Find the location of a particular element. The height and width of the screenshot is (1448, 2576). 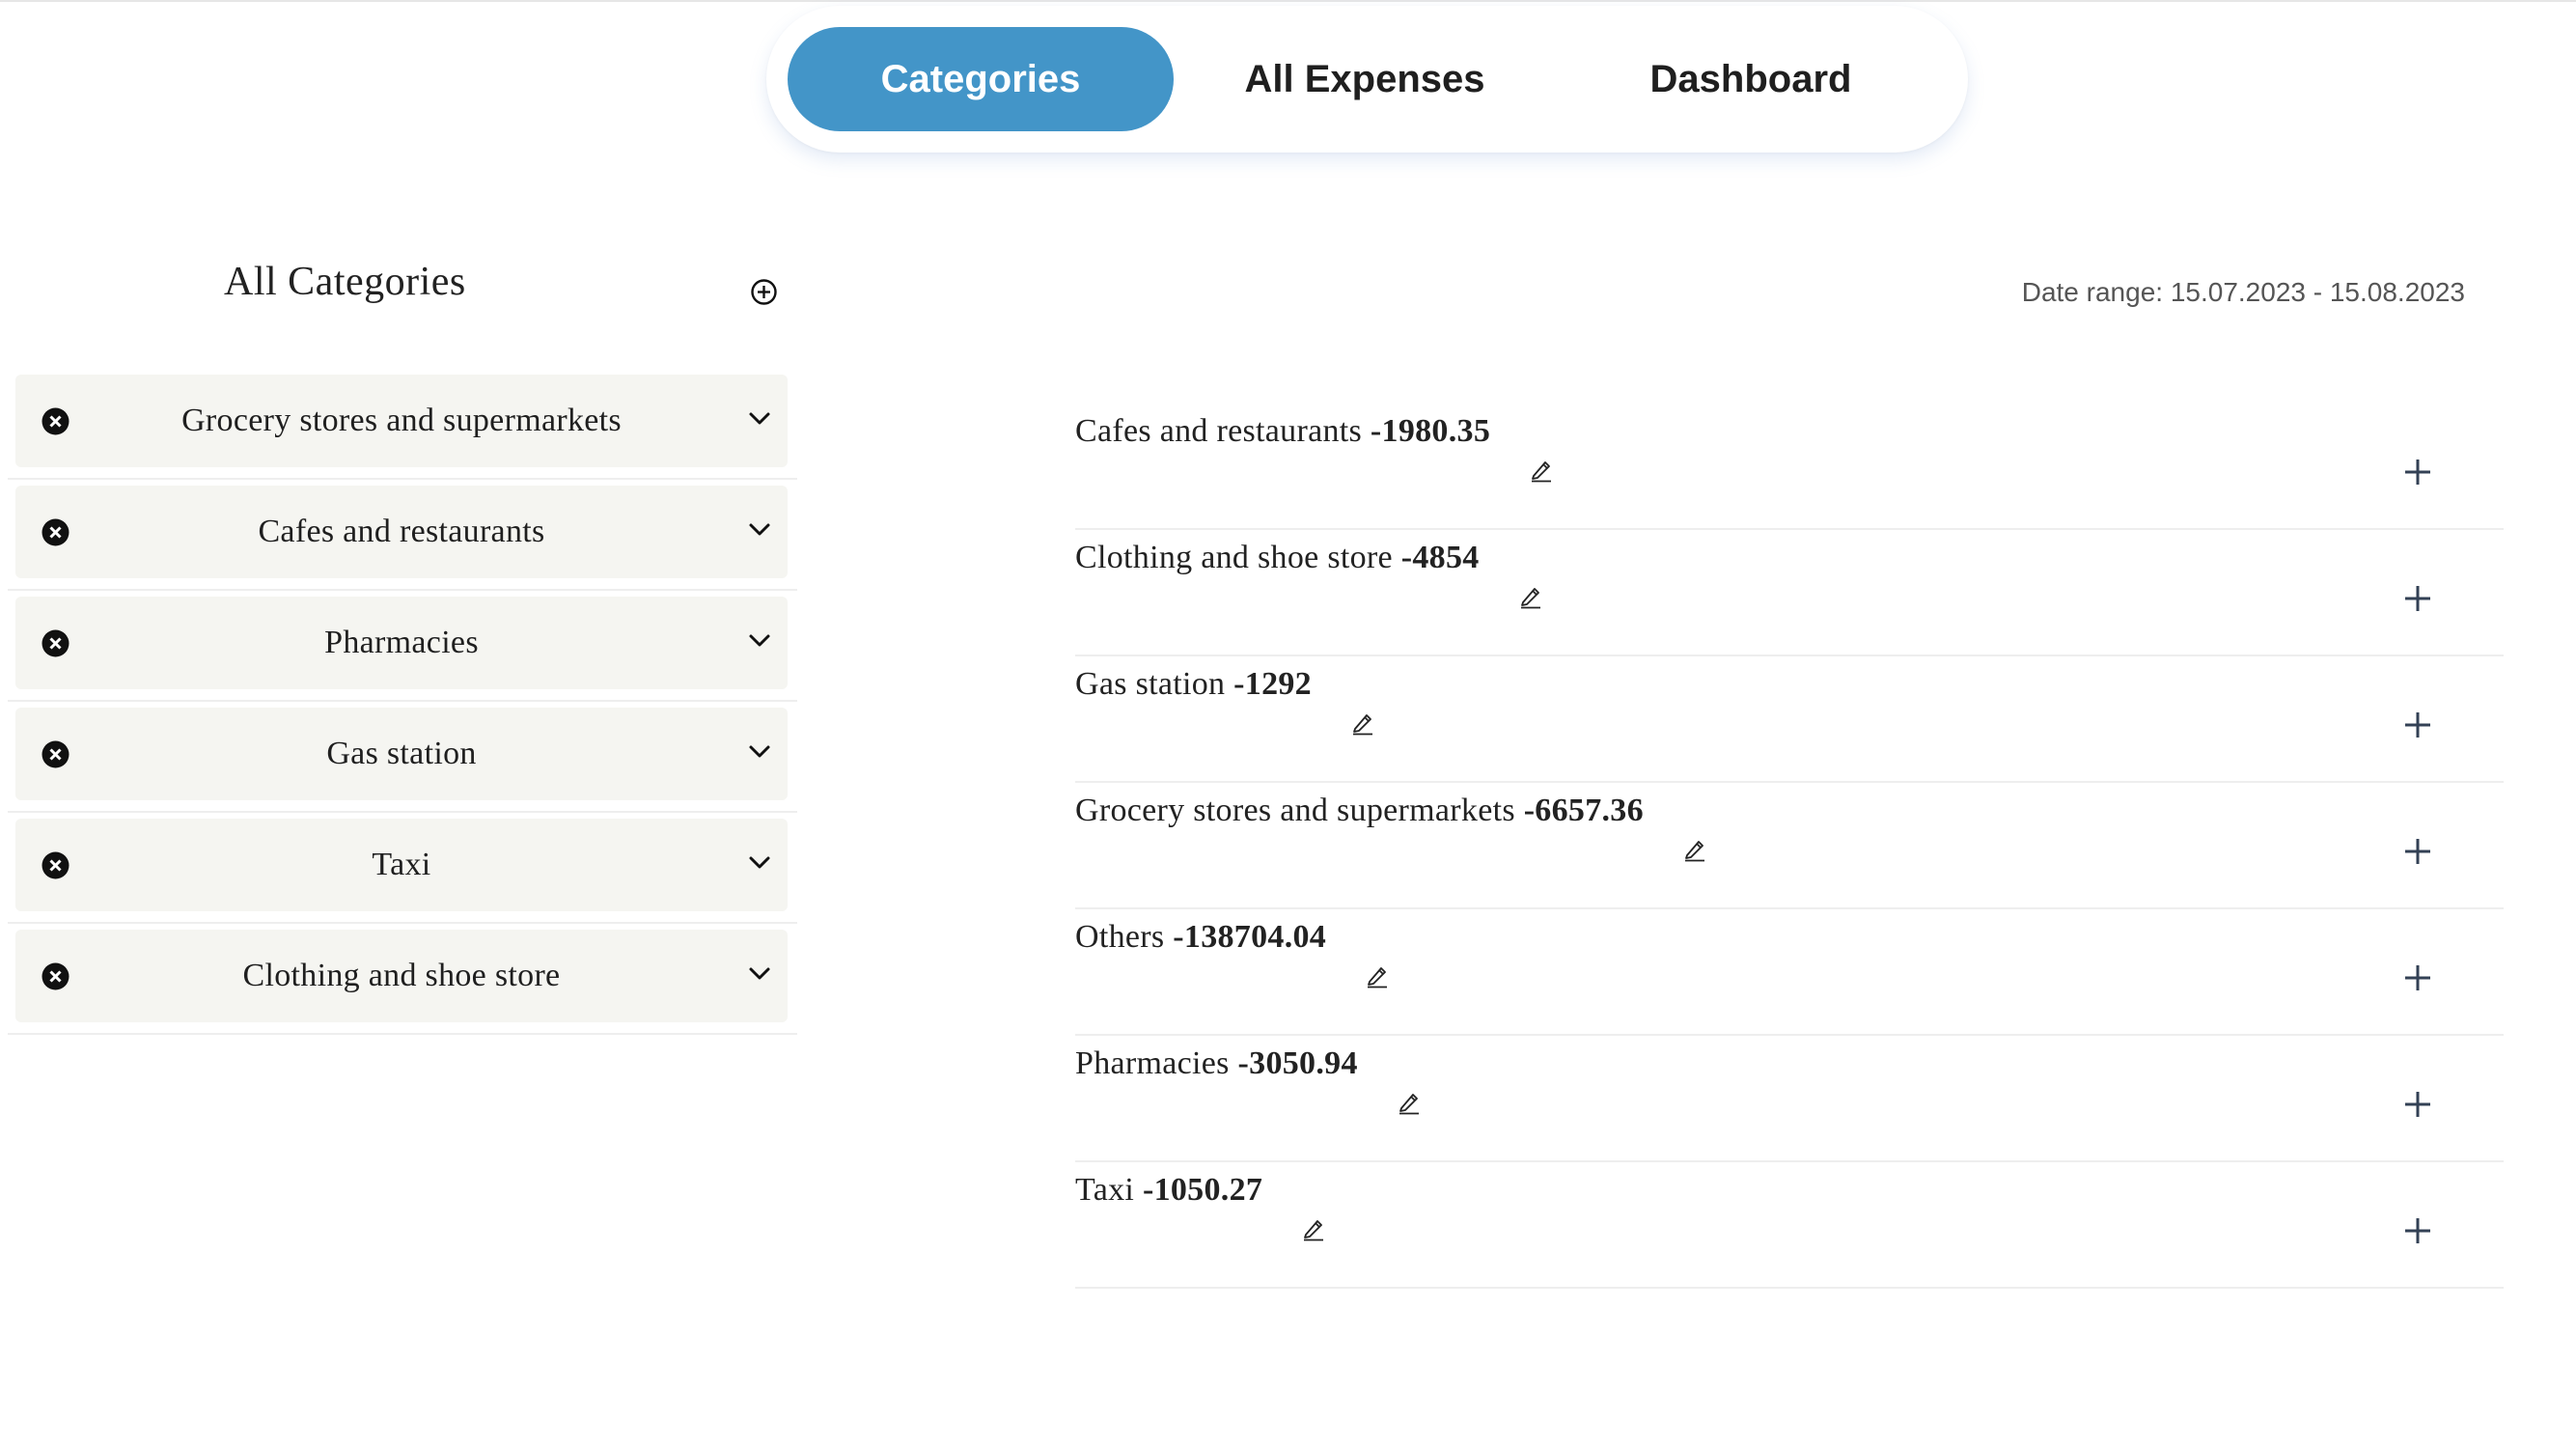

expense-category-name: Gas station is located at coordinates (1150, 684).